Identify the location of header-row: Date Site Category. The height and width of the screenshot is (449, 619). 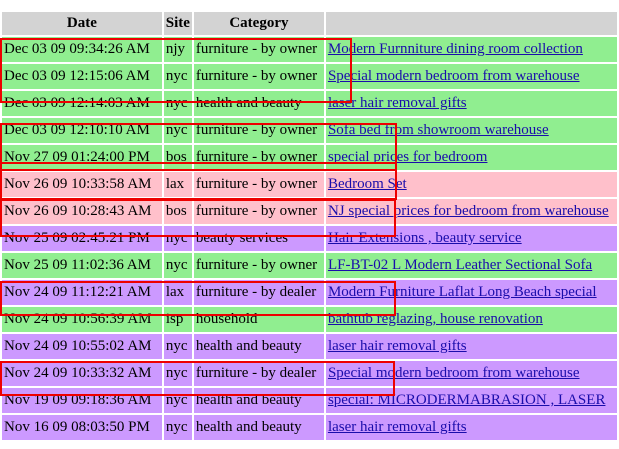
(309, 23).